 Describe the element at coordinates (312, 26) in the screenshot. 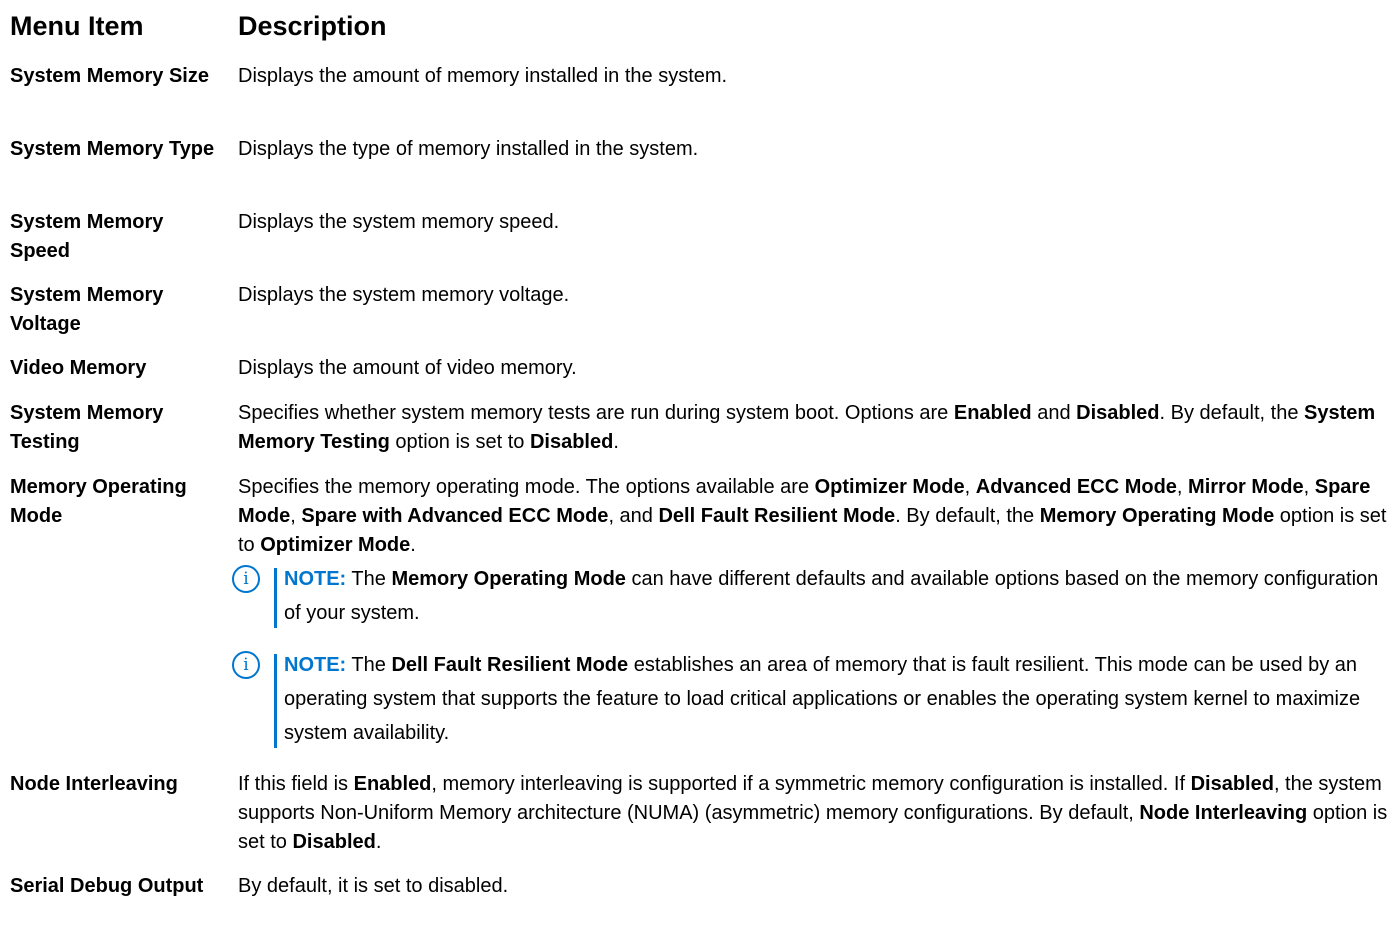

I see `column-header-description: Description` at that location.